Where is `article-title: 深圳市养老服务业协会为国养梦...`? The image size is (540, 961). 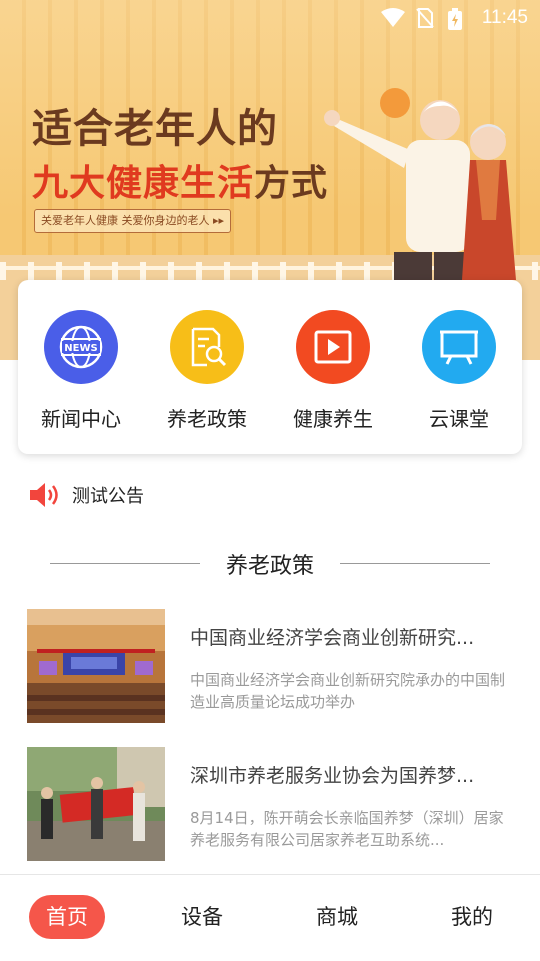 article-title: 深圳市养老服务业协会为国养梦... is located at coordinates (332, 776).